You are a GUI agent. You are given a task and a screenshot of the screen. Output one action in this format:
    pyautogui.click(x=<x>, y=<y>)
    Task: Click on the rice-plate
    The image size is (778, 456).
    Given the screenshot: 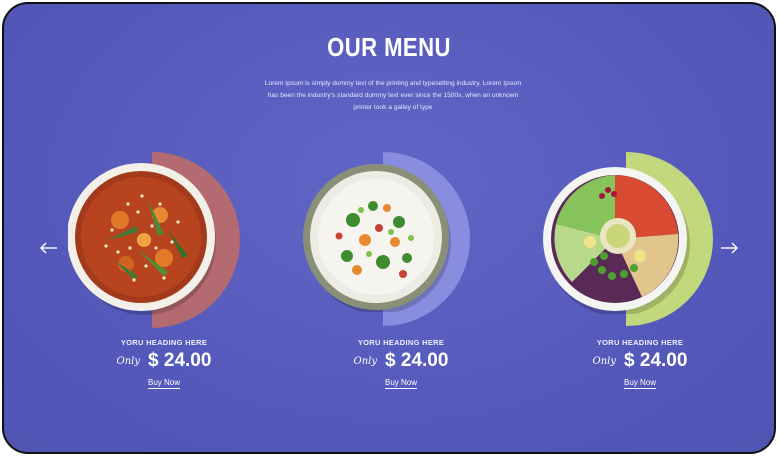 What is the action you would take?
    pyautogui.click(x=401, y=240)
    